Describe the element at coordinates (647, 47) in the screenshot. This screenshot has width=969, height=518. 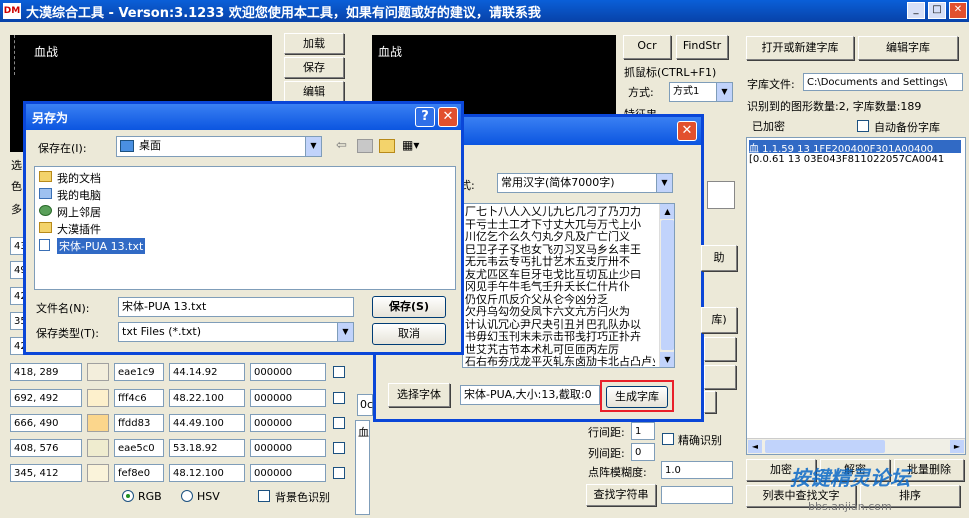
I see `ocr-button: Ocr` at that location.